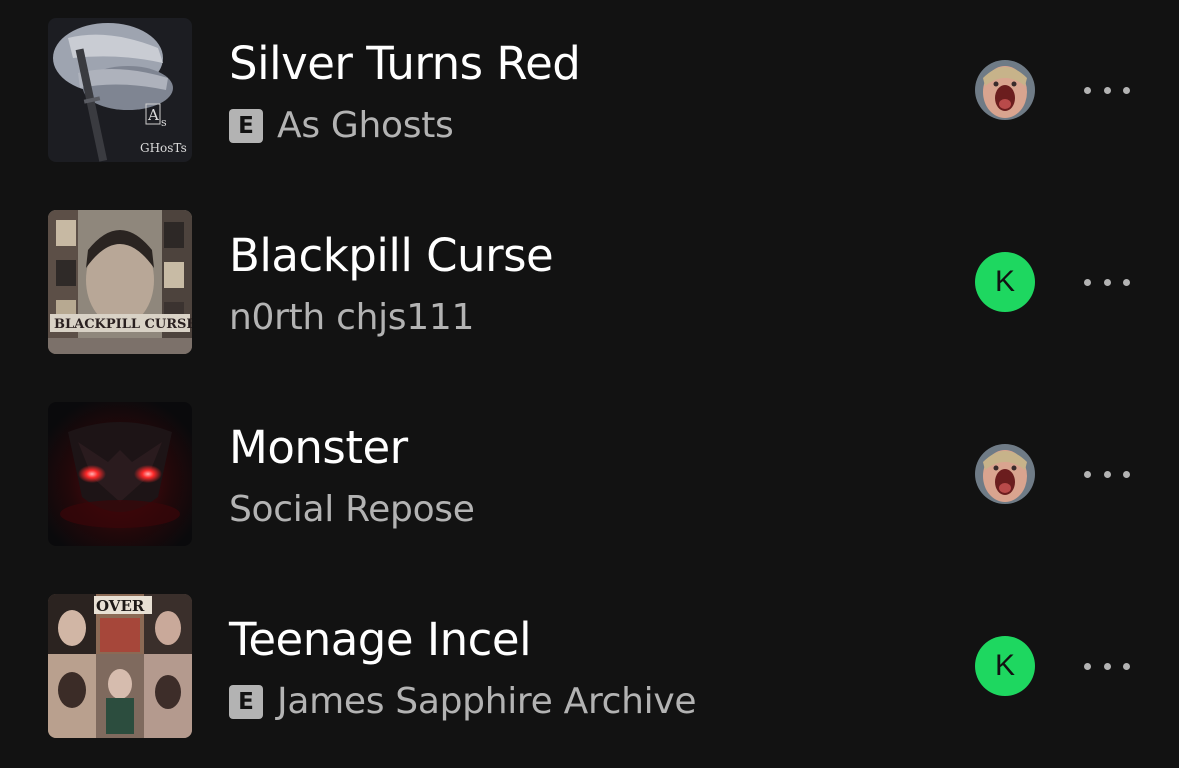 Image resolution: width=1179 pixels, height=768 pixels. I want to click on track-subline: E As Ghosts, so click(341, 126).